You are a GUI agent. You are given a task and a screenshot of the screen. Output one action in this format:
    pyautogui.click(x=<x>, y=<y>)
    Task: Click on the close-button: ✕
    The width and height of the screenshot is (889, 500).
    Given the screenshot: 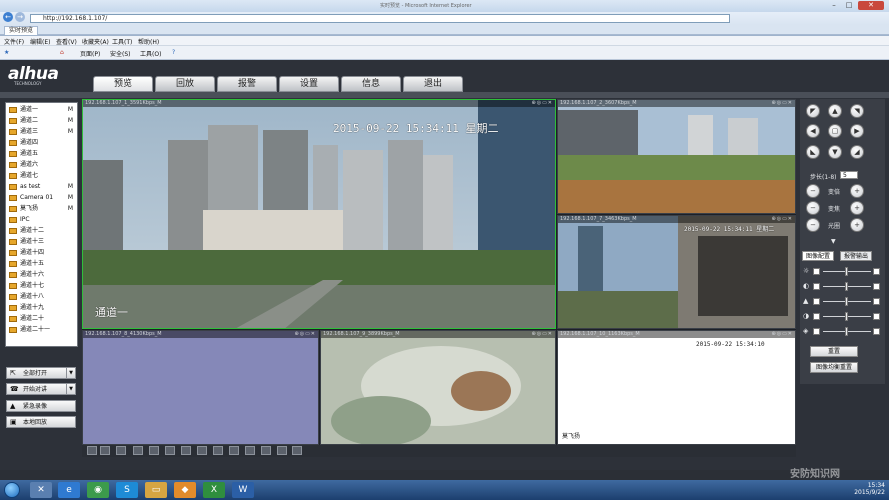 What is the action you would take?
    pyautogui.click(x=871, y=5)
    